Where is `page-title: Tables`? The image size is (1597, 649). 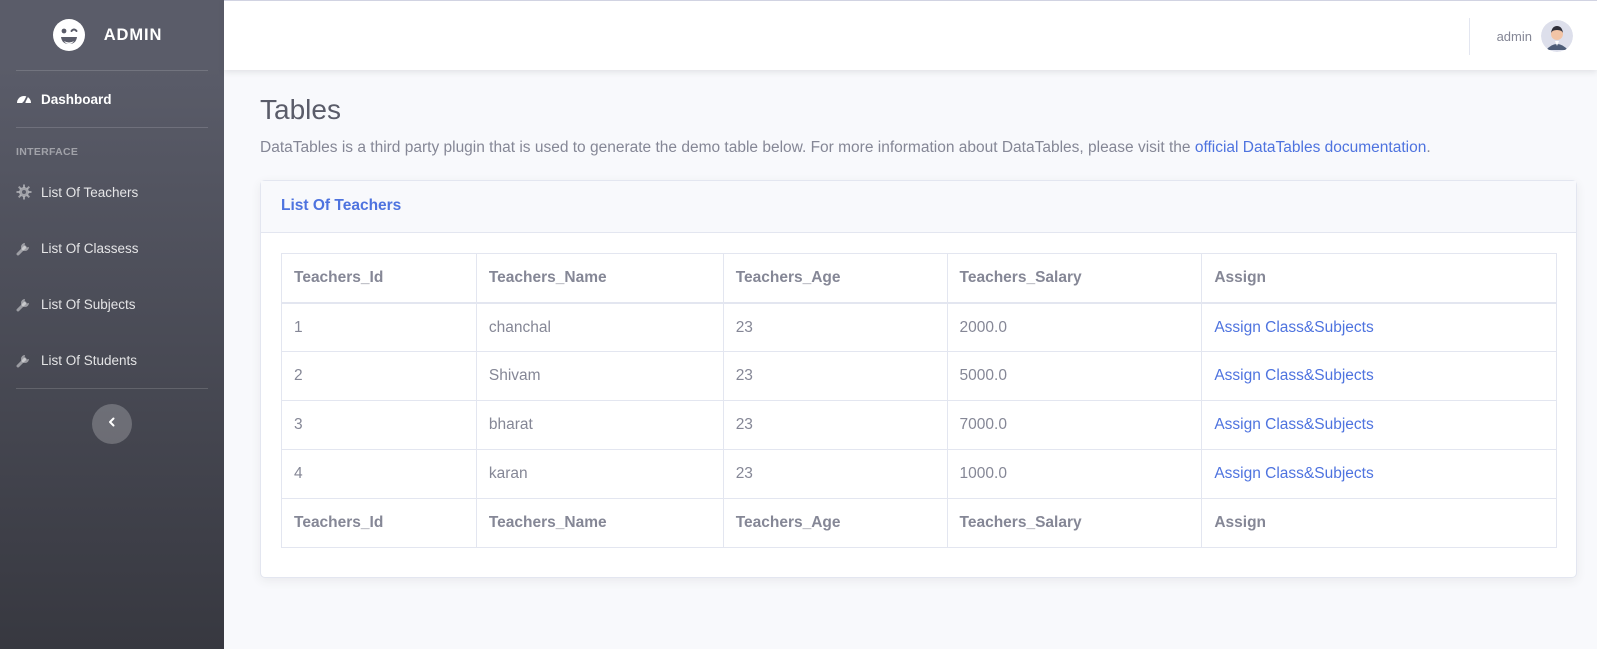
page-title: Tables is located at coordinates (300, 109).